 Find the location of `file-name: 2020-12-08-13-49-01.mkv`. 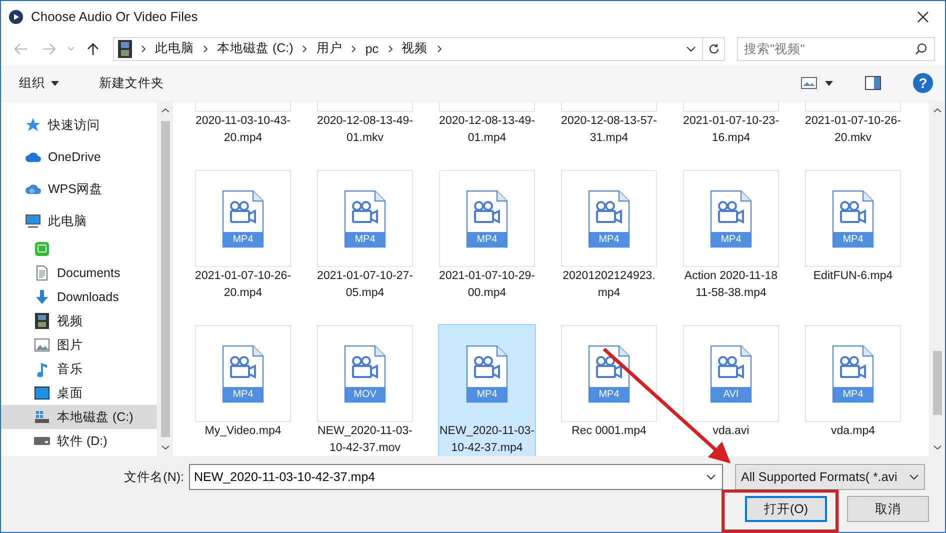

file-name: 2020-12-08-13-49-01.mkv is located at coordinates (365, 130).